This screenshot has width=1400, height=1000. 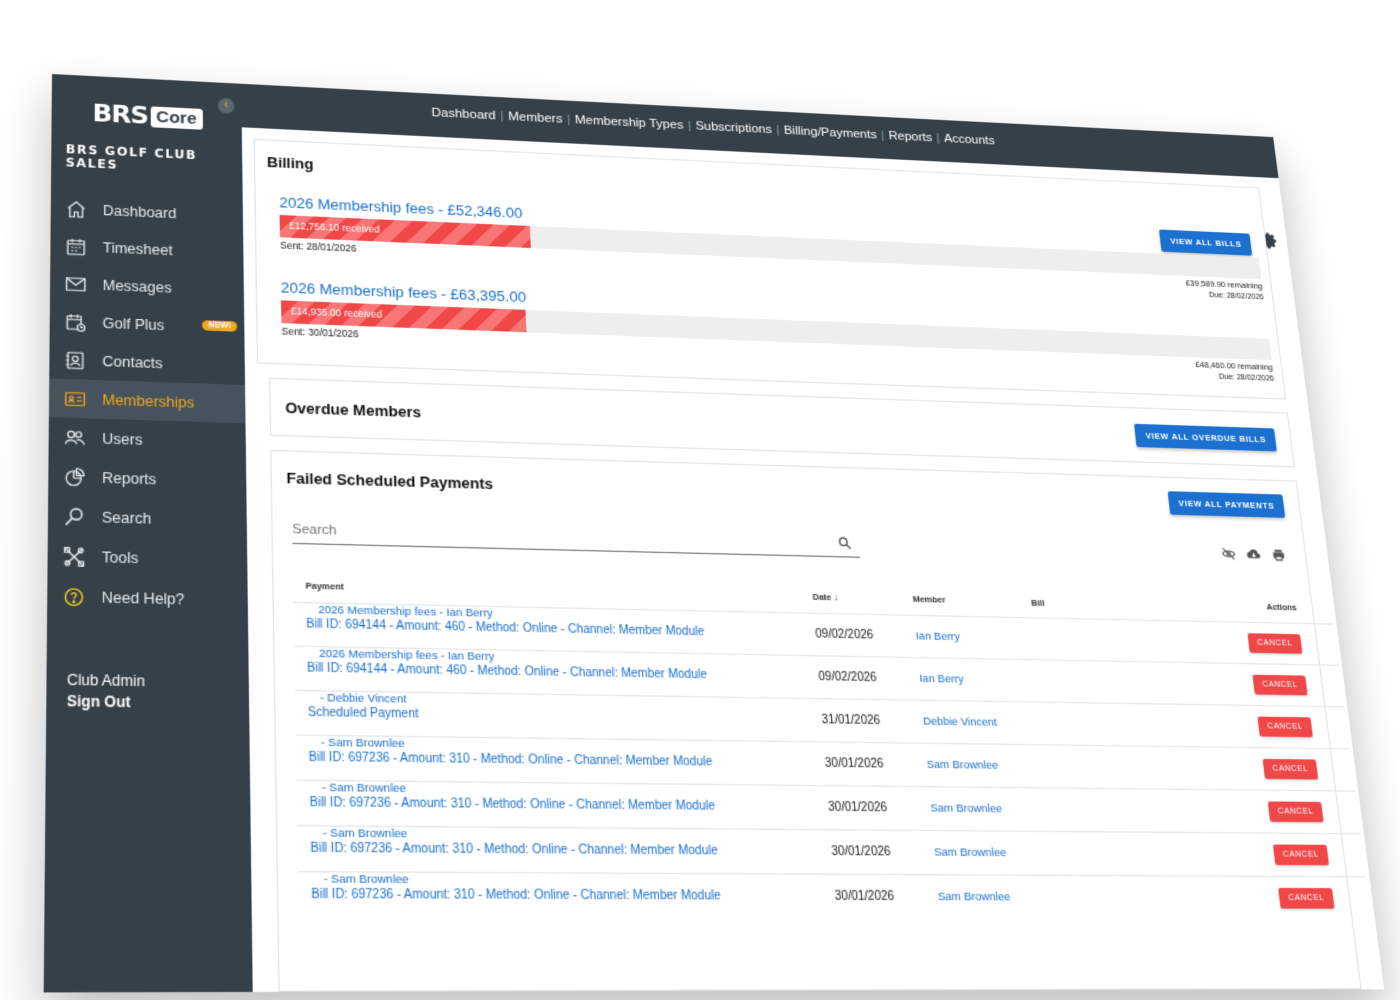 I want to click on sidebar-item-contacts: Contacts, so click(x=147, y=362).